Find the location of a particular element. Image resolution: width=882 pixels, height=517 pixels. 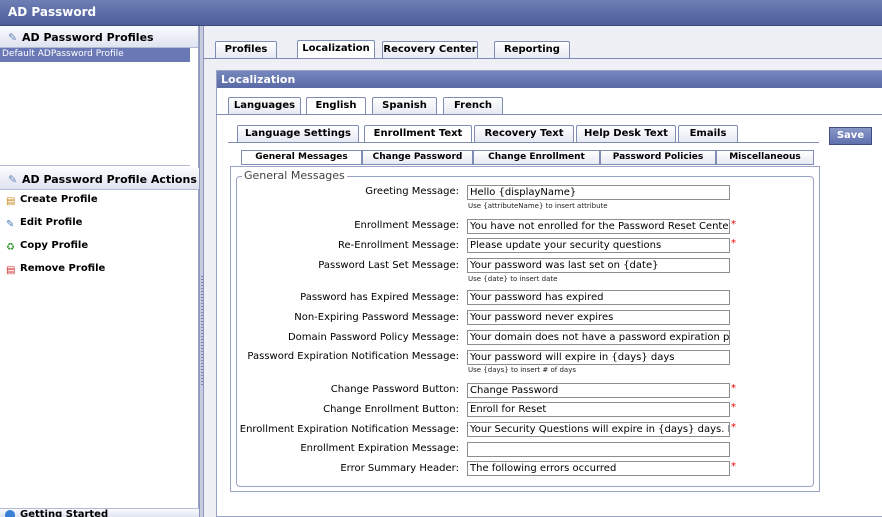

greeting-input: Hello {displayName} is located at coordinates (598, 192).